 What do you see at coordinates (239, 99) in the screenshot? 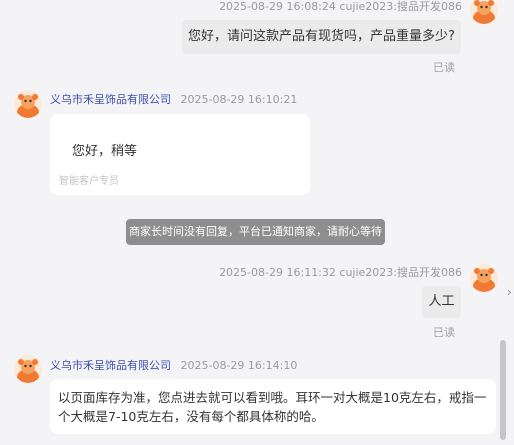
I see `message-time: 2025-08-29 16:10:21` at bounding box center [239, 99].